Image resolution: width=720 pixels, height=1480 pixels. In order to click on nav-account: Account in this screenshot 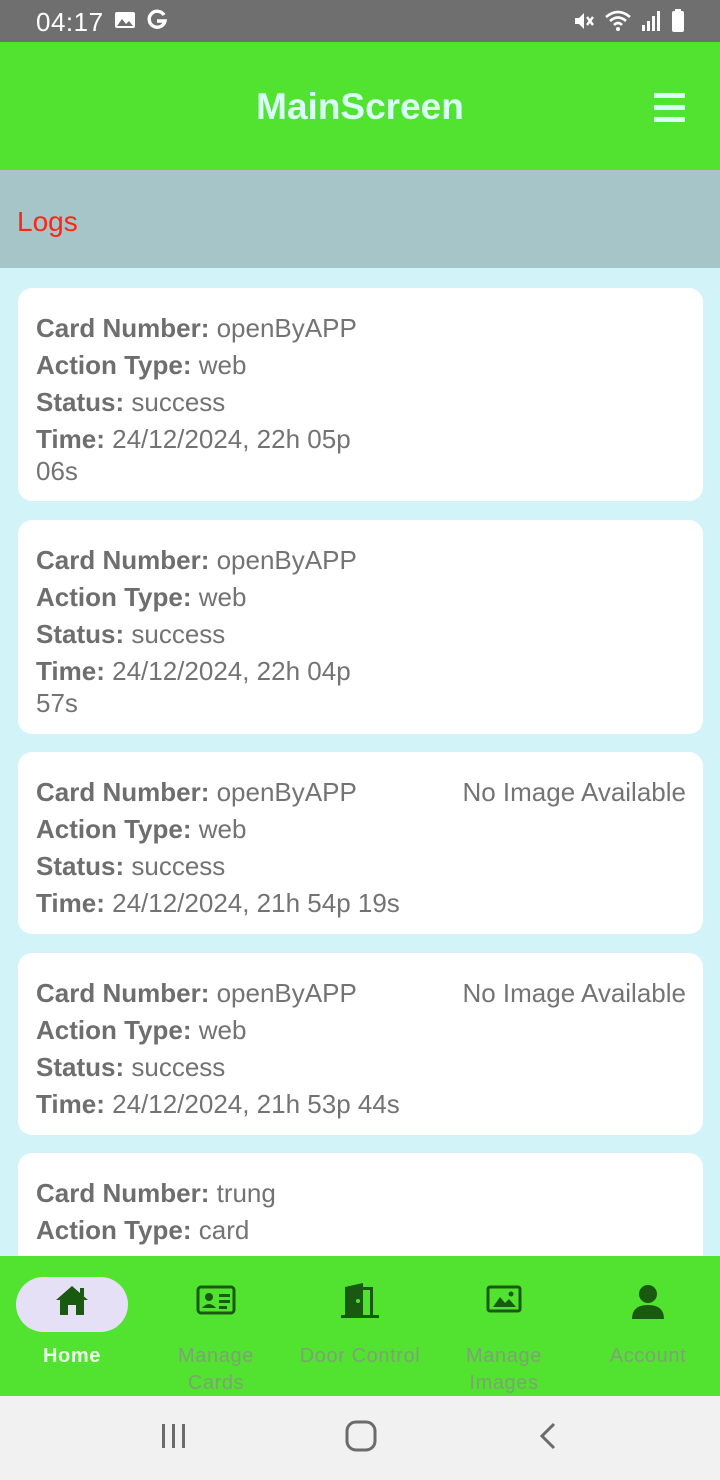, I will do `click(648, 1326)`.